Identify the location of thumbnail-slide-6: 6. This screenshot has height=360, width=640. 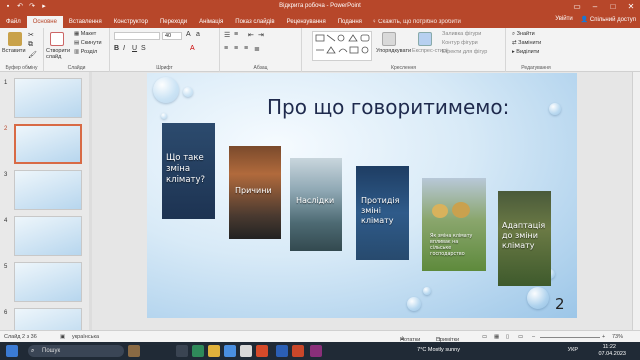
(46, 319).